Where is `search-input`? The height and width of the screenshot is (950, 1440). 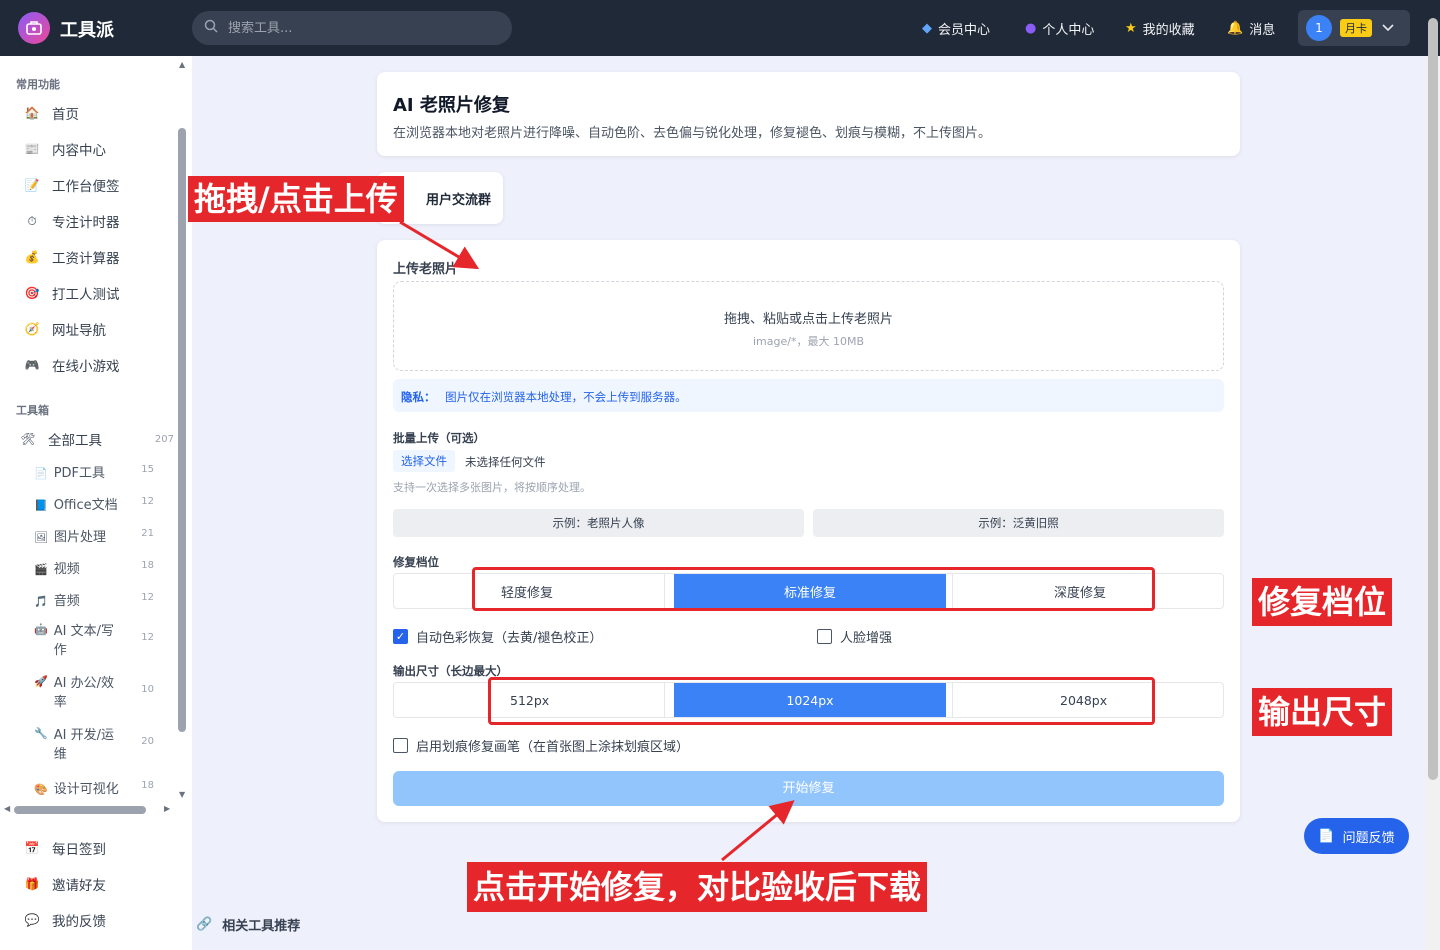 search-input is located at coordinates (353, 28).